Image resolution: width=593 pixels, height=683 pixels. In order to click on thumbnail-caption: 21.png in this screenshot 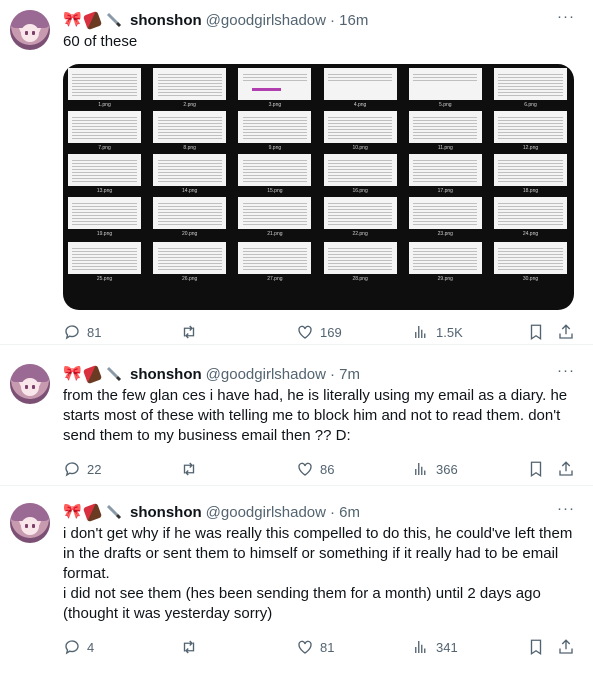, I will do `click(275, 234)`.